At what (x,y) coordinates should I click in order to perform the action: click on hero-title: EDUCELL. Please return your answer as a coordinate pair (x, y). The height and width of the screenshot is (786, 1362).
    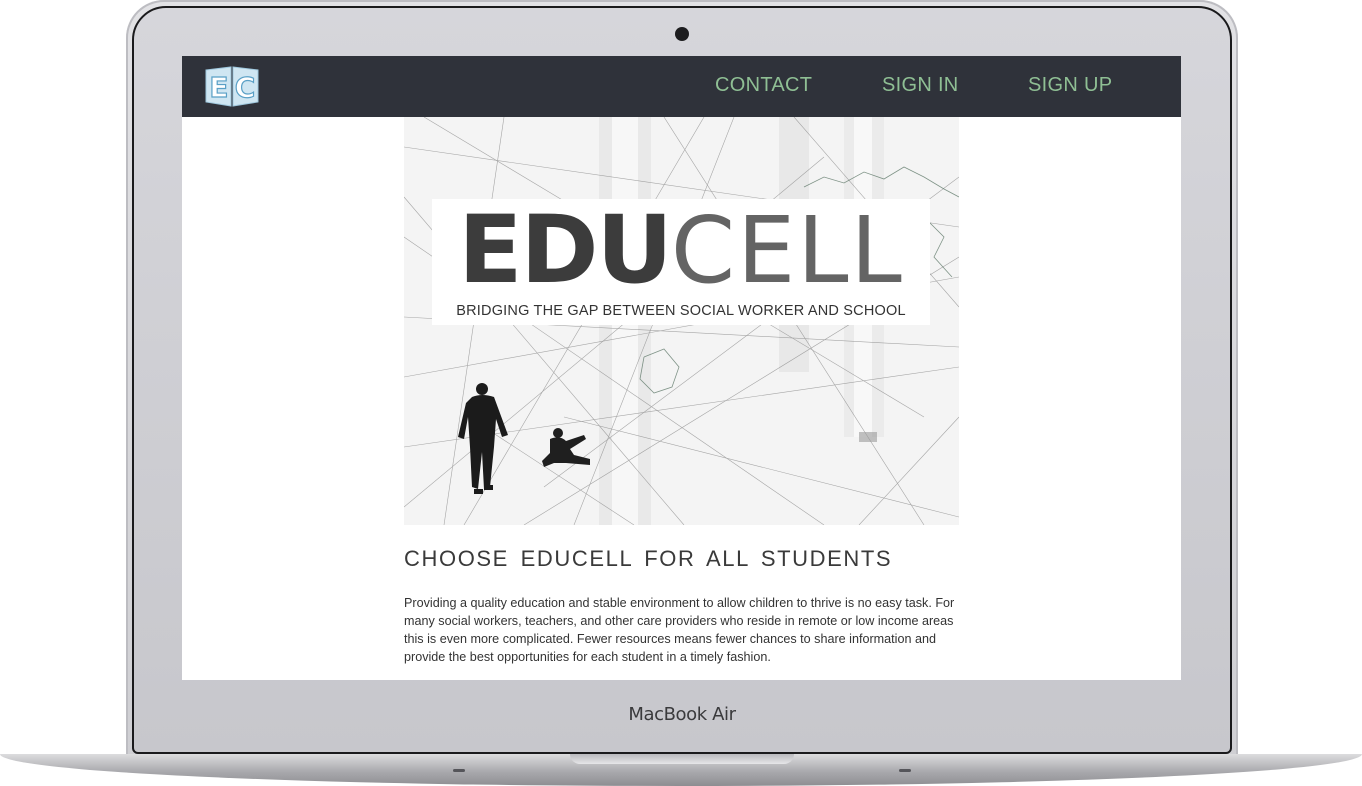
    Looking at the image, I should click on (681, 251).